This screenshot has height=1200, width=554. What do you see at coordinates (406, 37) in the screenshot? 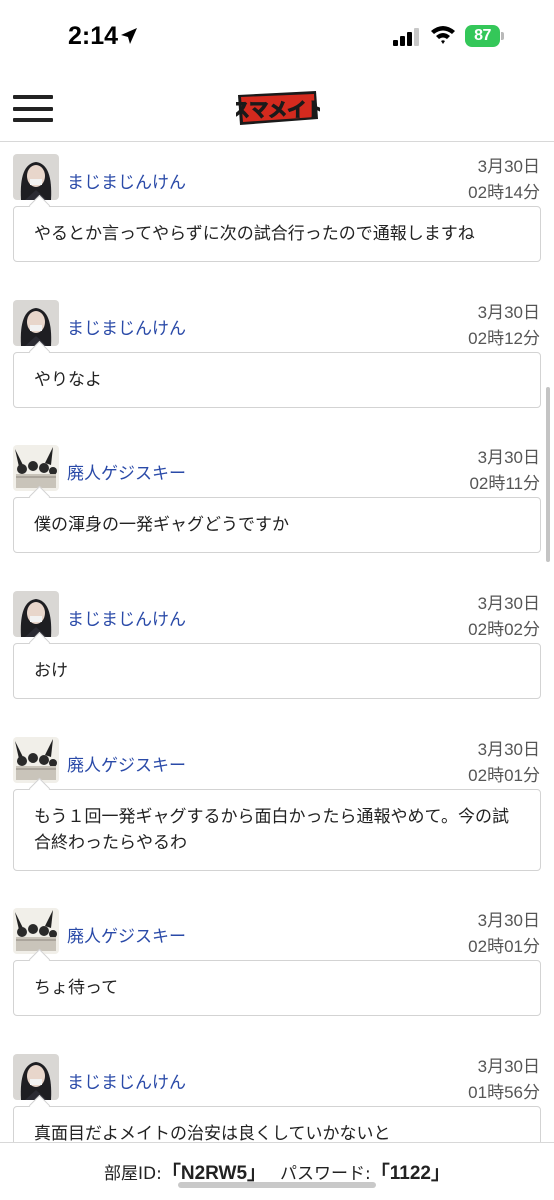
I see `cellular-signal-icon` at bounding box center [406, 37].